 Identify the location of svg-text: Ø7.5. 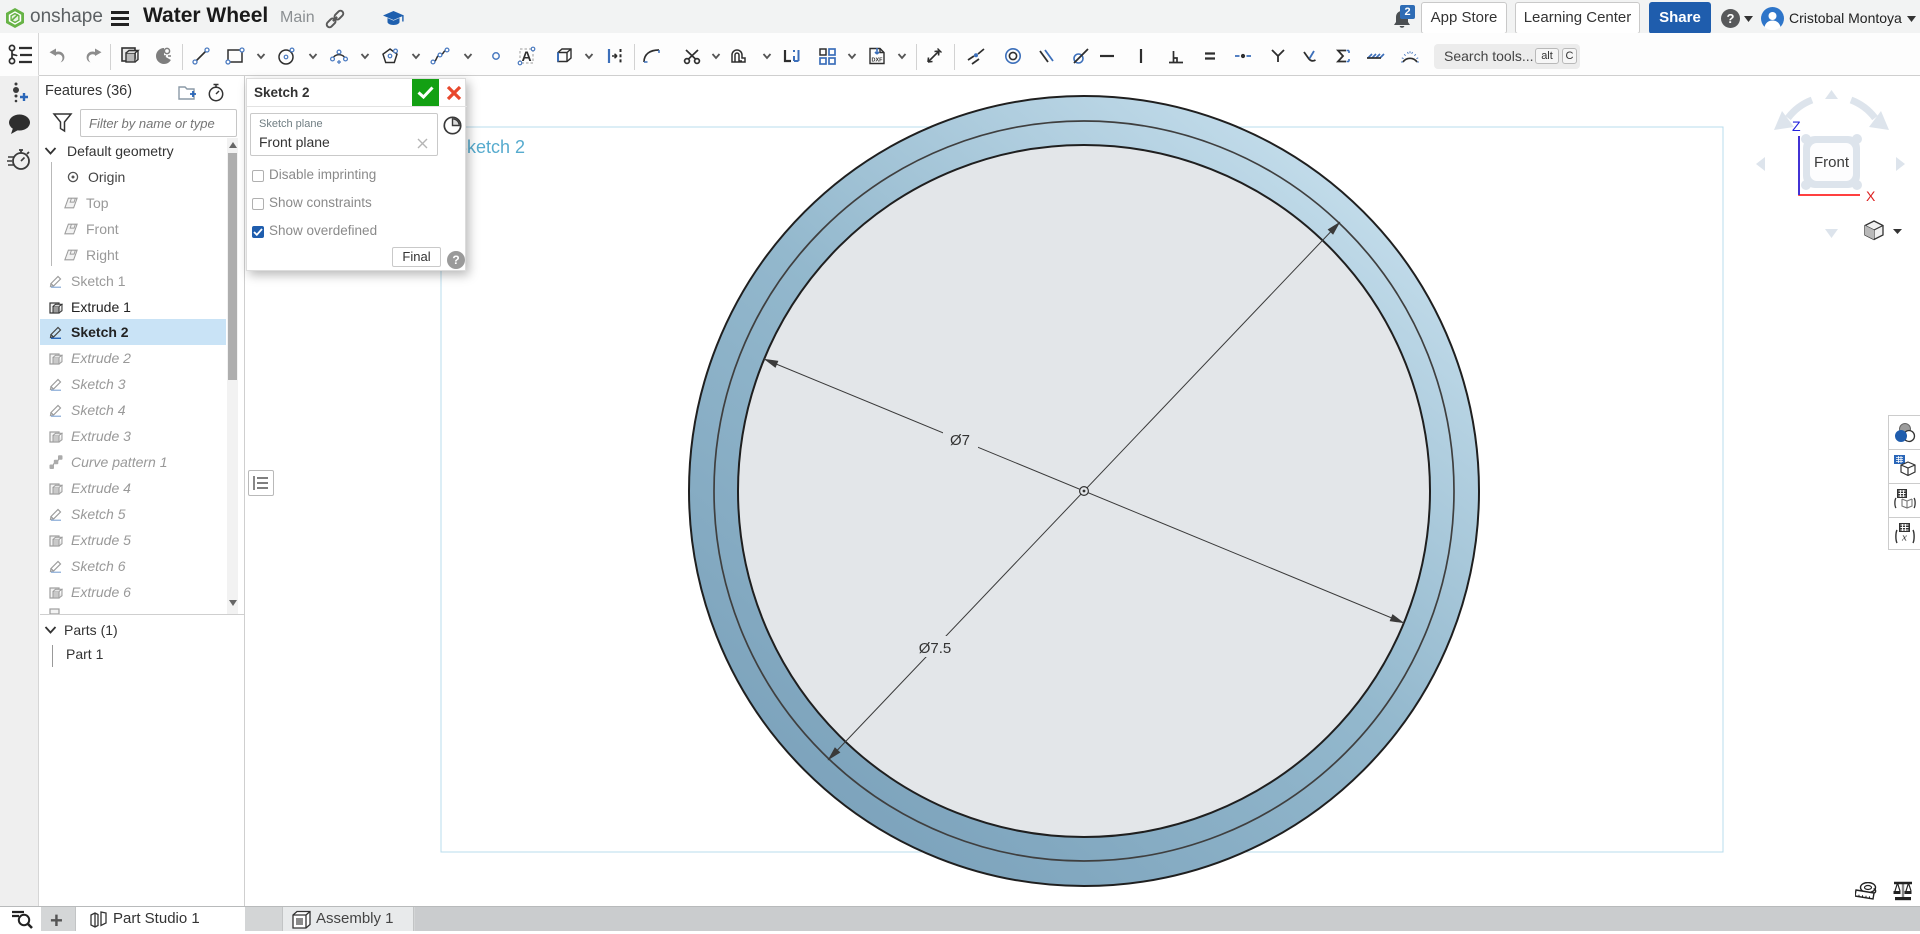
(935, 648).